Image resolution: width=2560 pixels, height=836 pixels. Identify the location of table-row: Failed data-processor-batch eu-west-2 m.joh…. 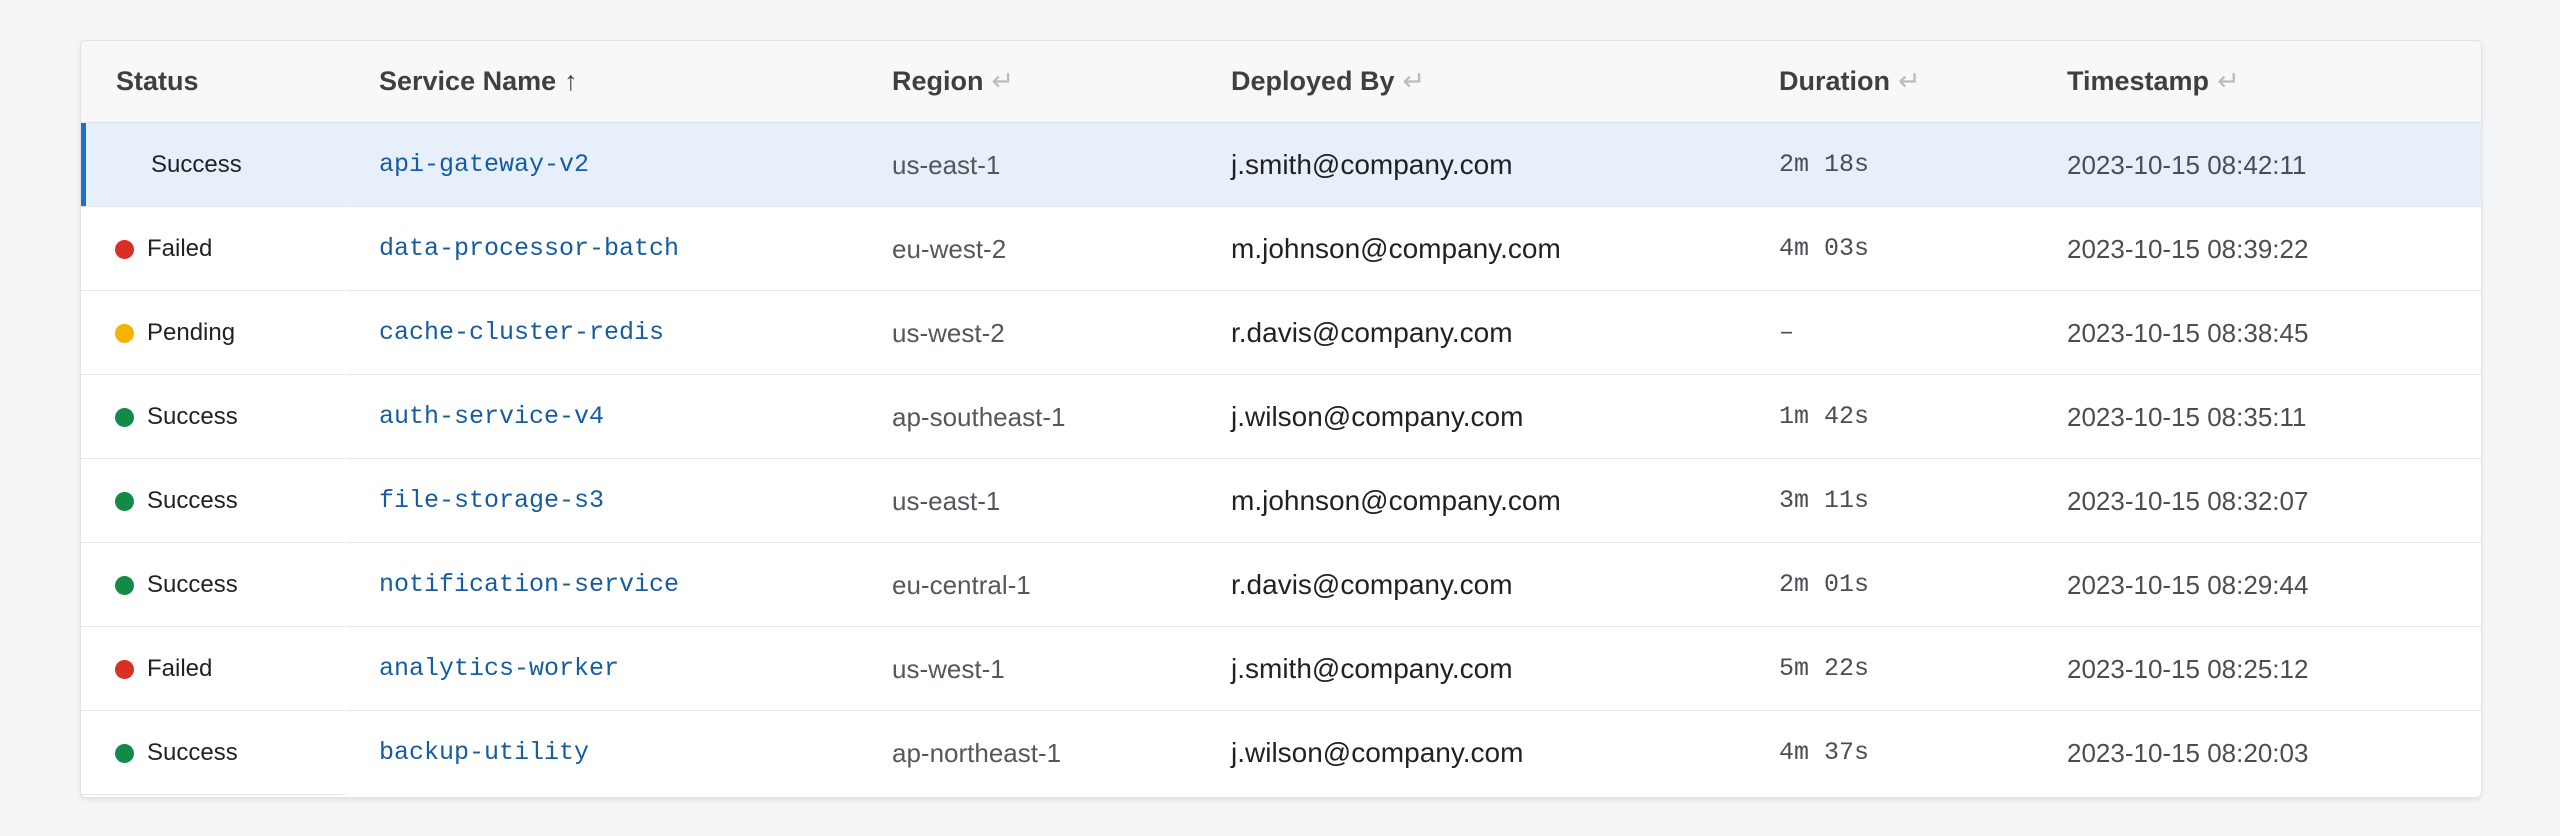
(1281, 249).